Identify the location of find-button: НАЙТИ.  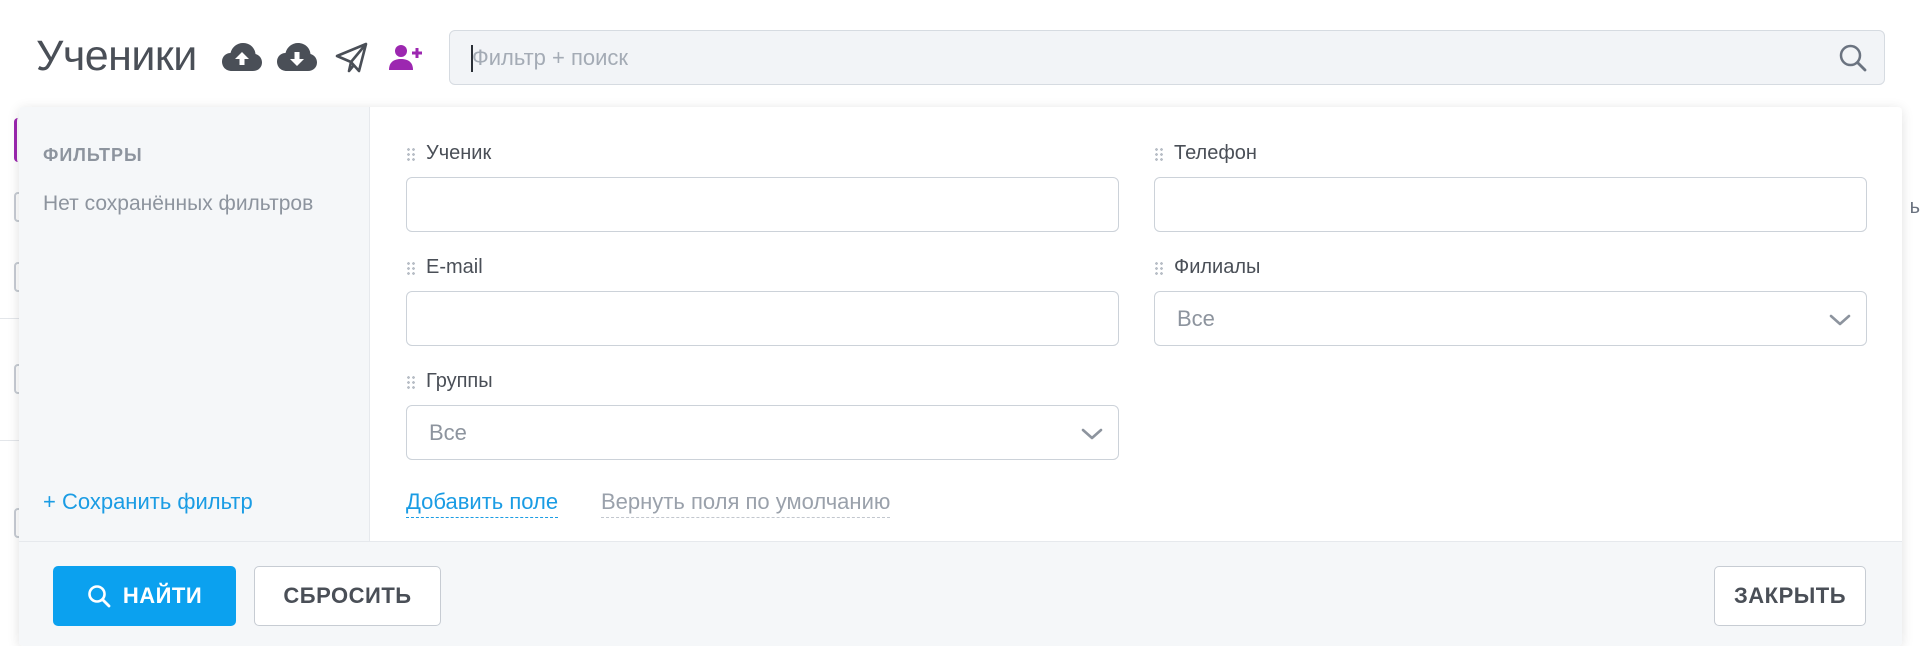
(144, 596).